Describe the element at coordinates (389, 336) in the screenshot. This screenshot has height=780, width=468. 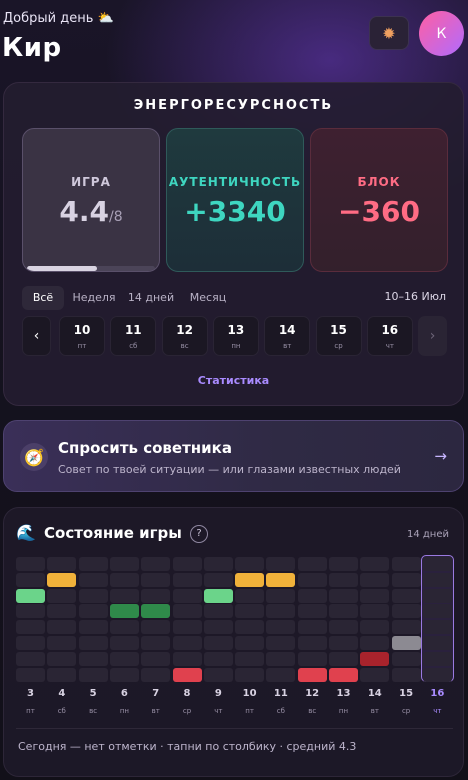
I see `day-button: 16 чт` at that location.